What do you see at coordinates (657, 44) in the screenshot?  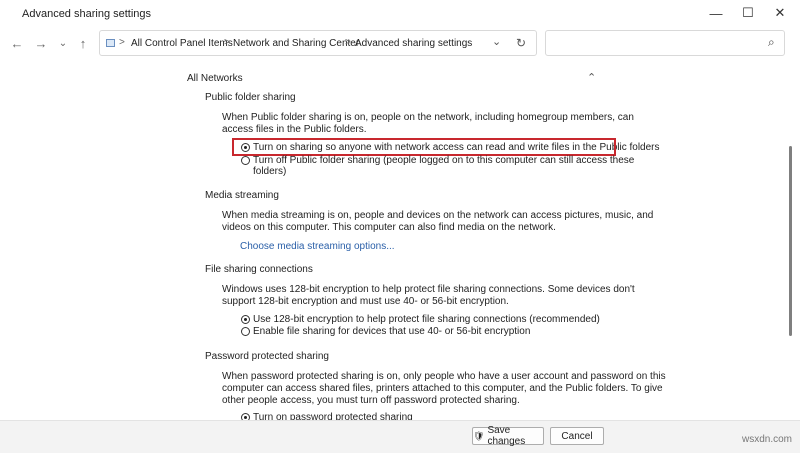 I see `search-input` at bounding box center [657, 44].